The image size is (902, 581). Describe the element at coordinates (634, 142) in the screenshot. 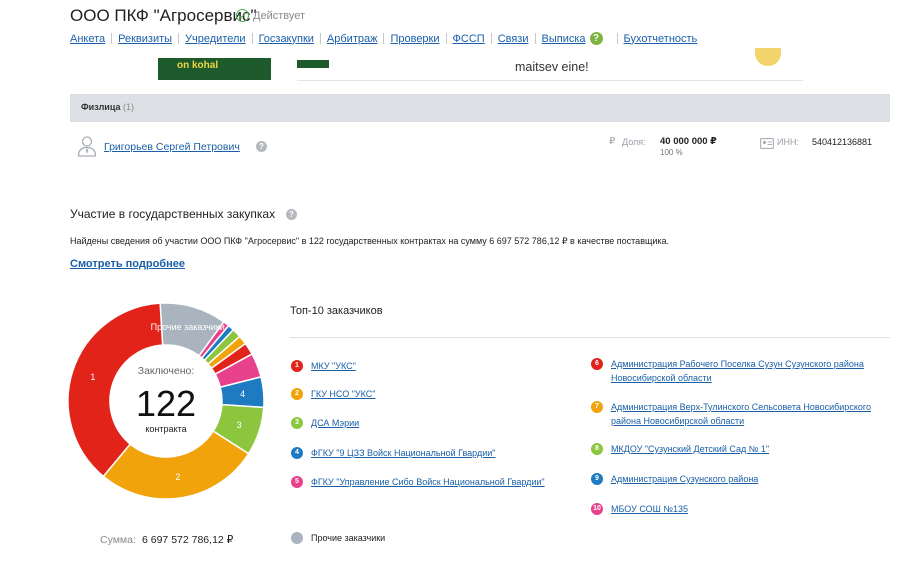

I see `share-label: Доля:` at that location.